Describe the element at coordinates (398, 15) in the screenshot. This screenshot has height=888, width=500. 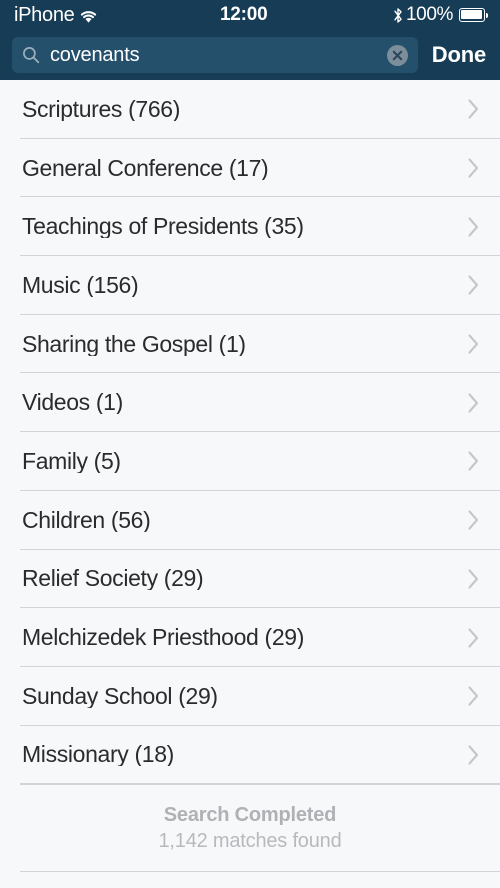
I see `bluetooth-icon` at that location.